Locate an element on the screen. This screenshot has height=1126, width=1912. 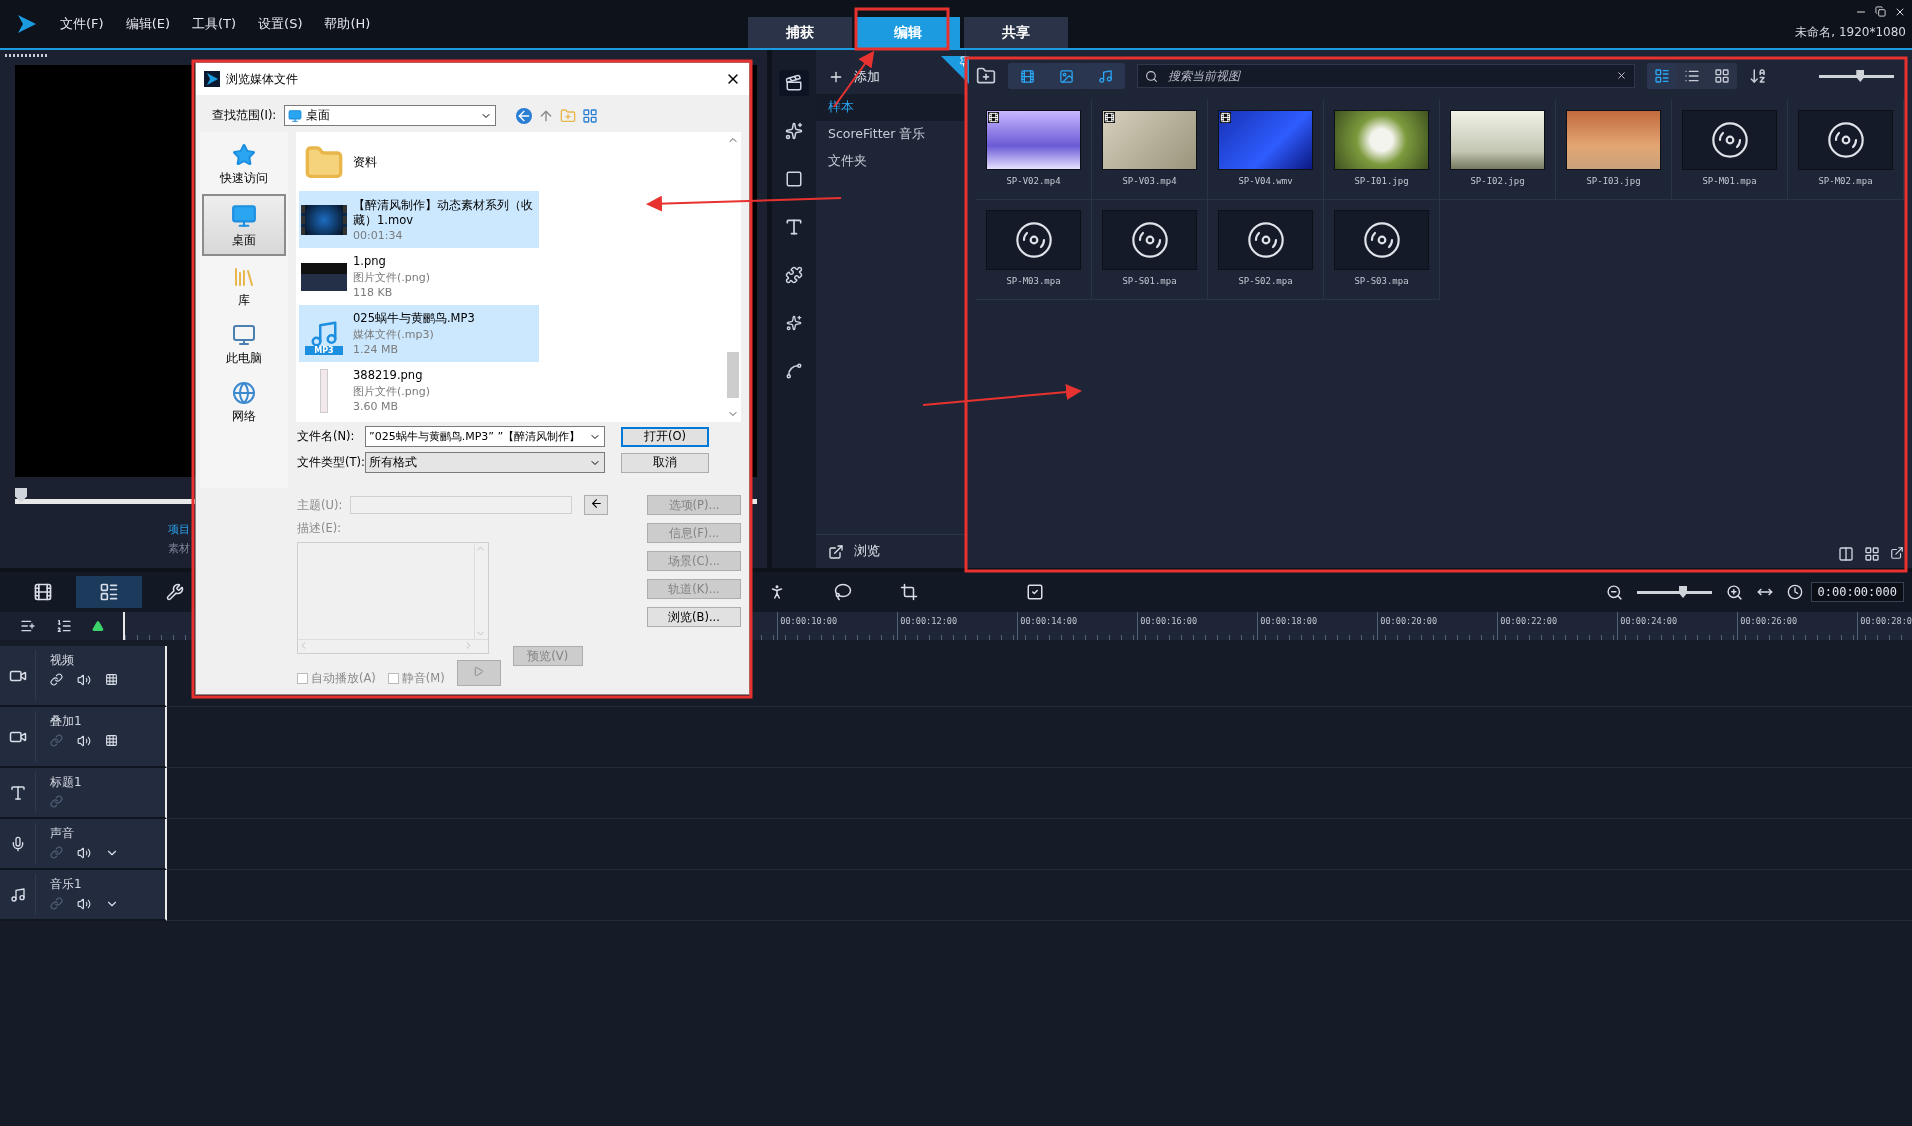
clear-icon is located at coordinates (1621, 75).